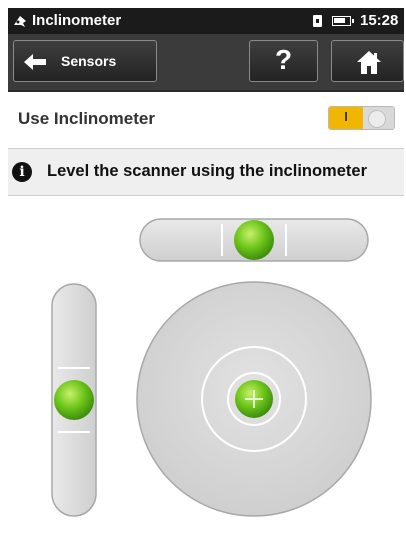  I want to click on back-button: Sensors, so click(85, 61).